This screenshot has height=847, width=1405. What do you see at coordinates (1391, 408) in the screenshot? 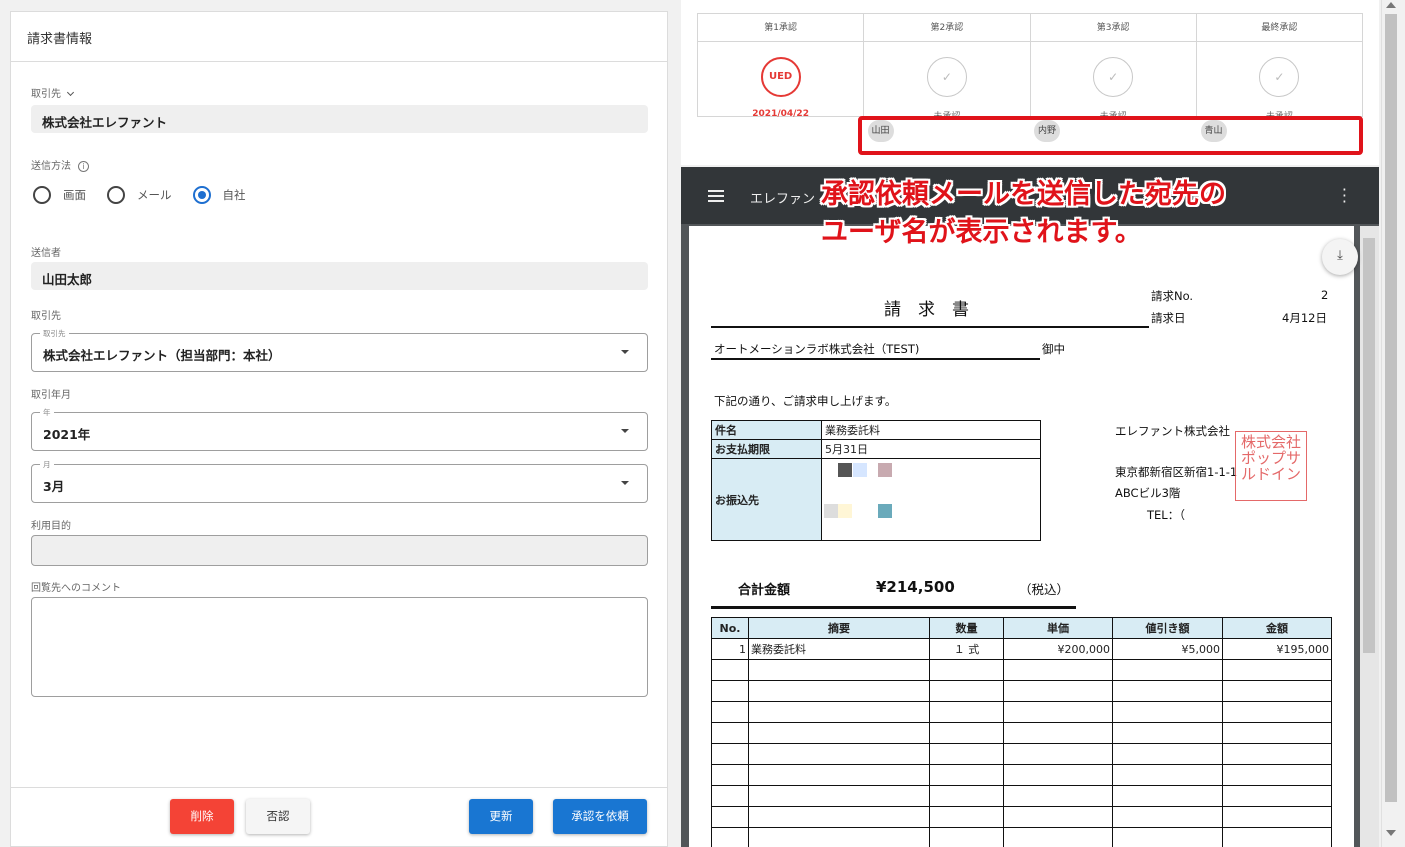
I see `page-scroll-thumb` at bounding box center [1391, 408].